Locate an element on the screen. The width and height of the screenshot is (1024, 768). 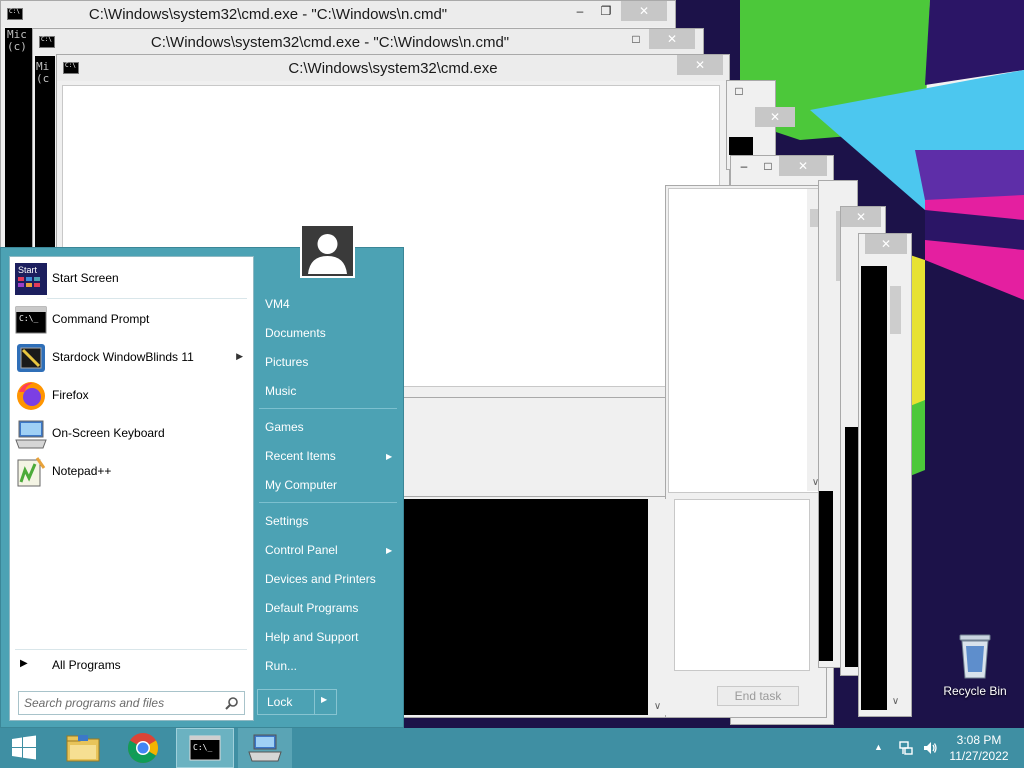
recycle-bin-label: Recycle Bin is located at coordinates (975, 691).